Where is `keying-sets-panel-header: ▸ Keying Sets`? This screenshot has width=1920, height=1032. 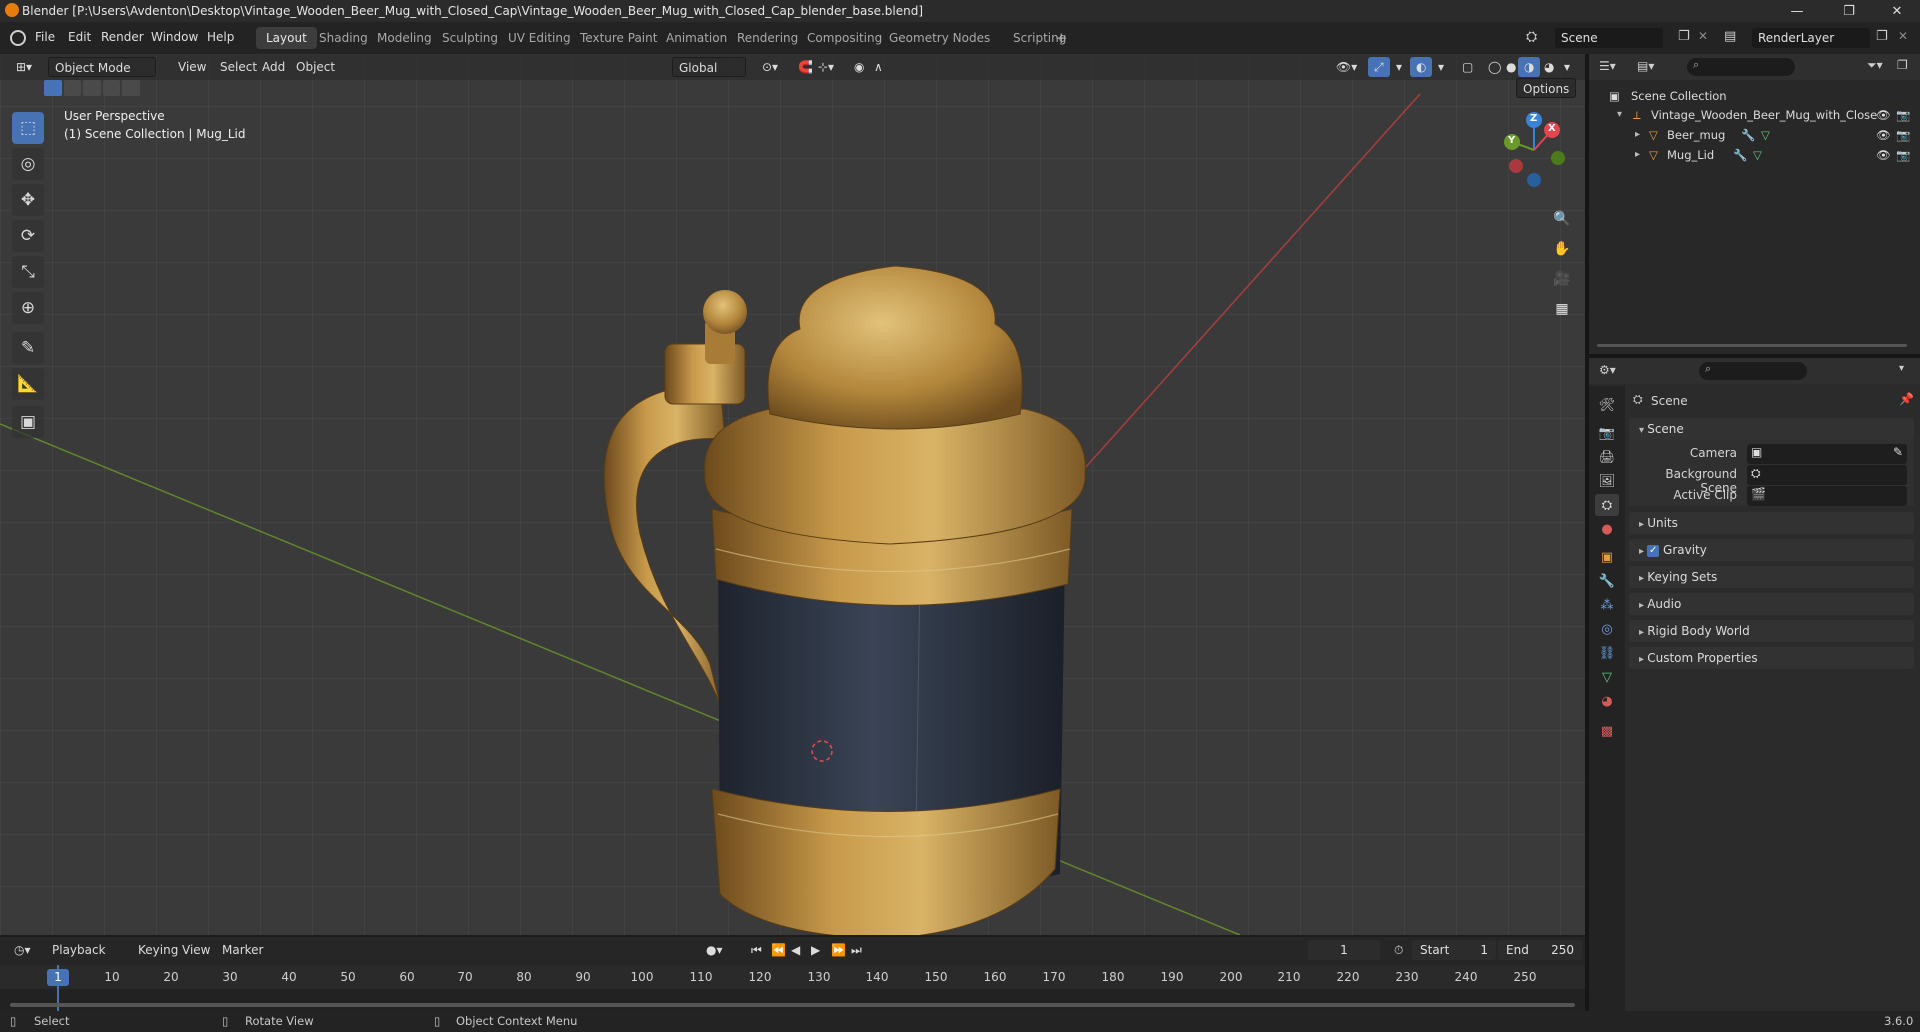
keying-sets-panel-header: ▸ Keying Sets is located at coordinates (1771, 577).